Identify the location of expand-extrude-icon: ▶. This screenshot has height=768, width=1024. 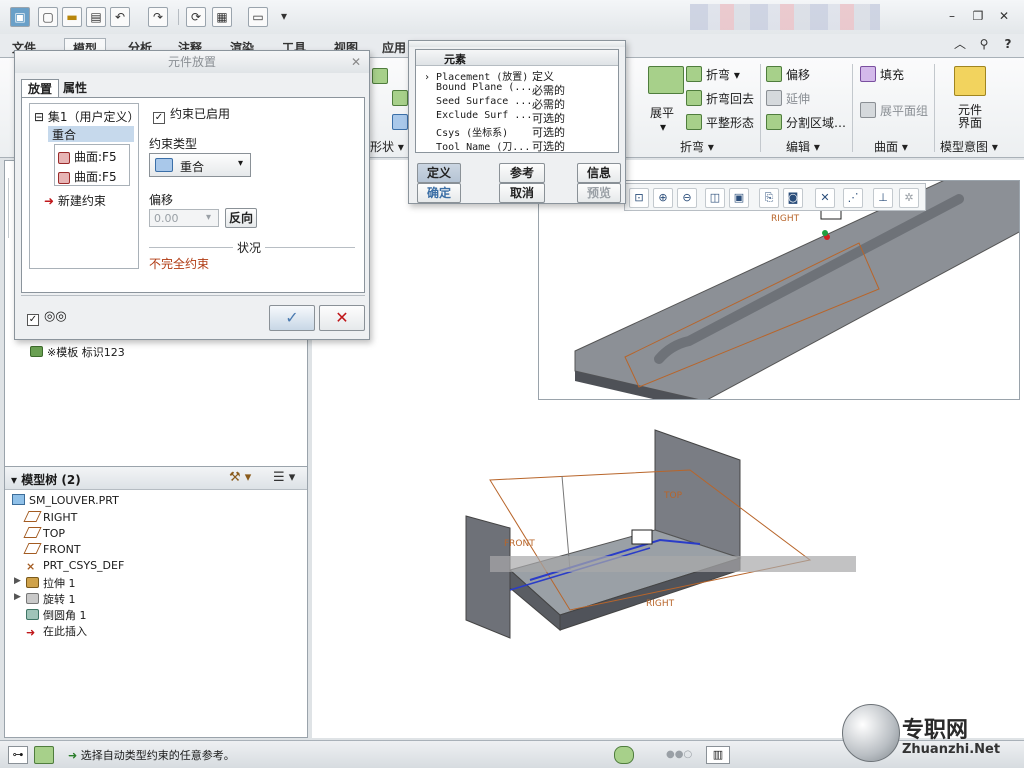
(17, 581).